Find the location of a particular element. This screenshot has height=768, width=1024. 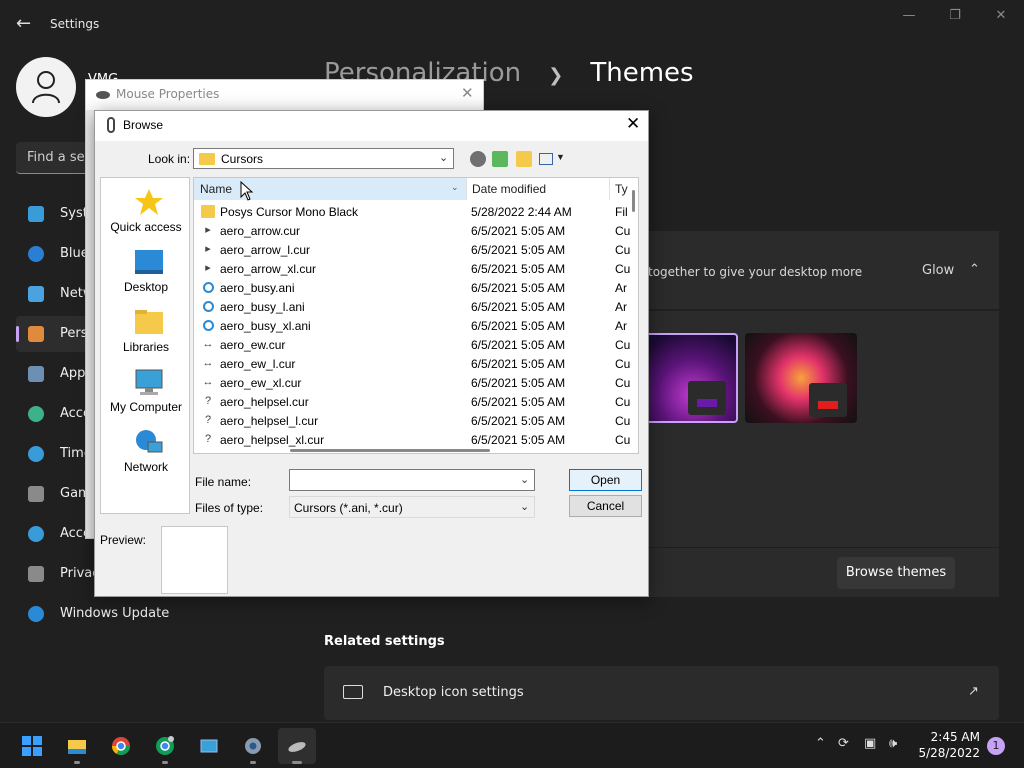

running-indicator is located at coordinates (165, 762).